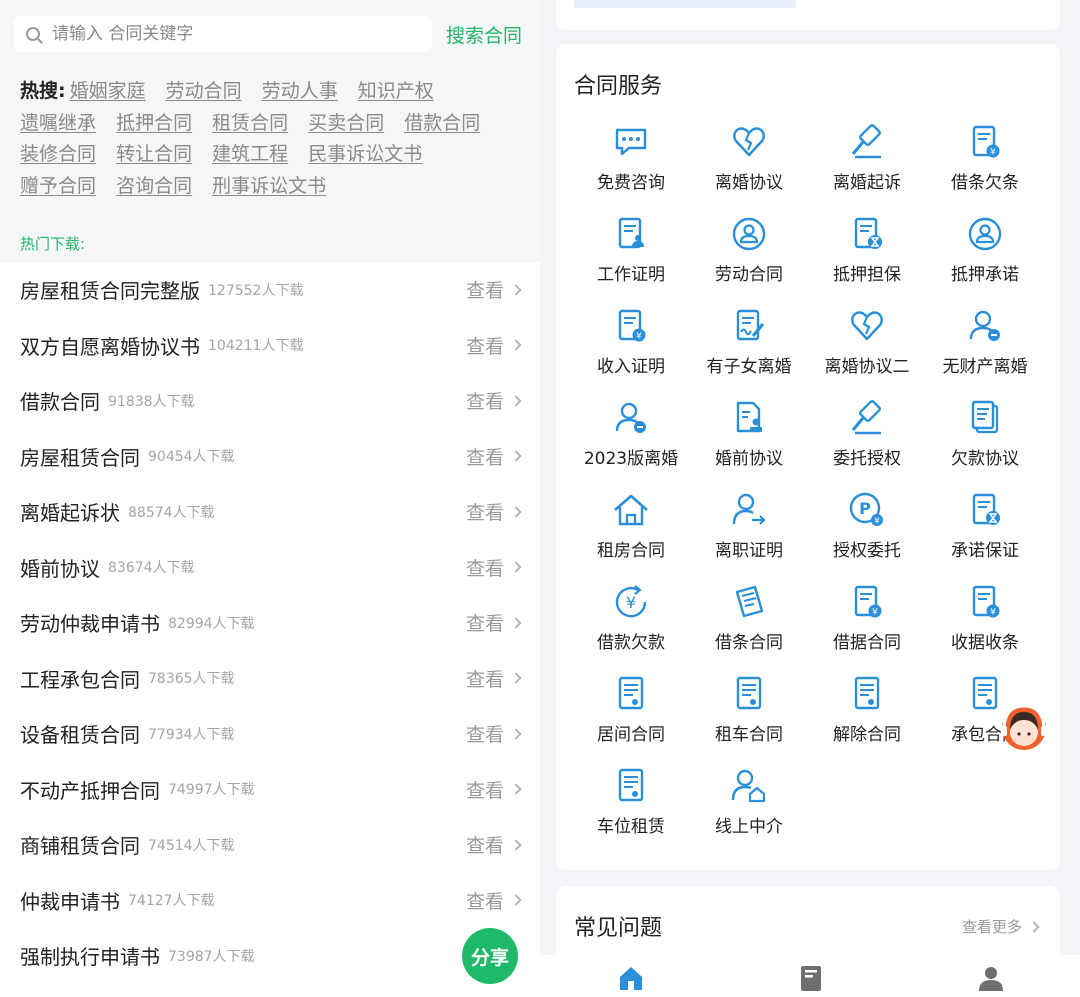  Describe the element at coordinates (154, 154) in the screenshot. I see `hot-search-tag: 转让合同` at that location.